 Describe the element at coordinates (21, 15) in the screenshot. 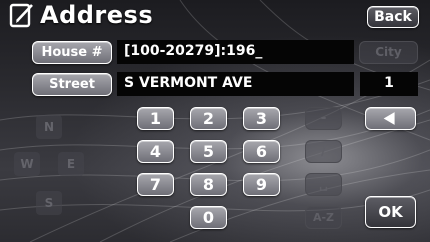

I see `notebook-pencil-icon` at that location.